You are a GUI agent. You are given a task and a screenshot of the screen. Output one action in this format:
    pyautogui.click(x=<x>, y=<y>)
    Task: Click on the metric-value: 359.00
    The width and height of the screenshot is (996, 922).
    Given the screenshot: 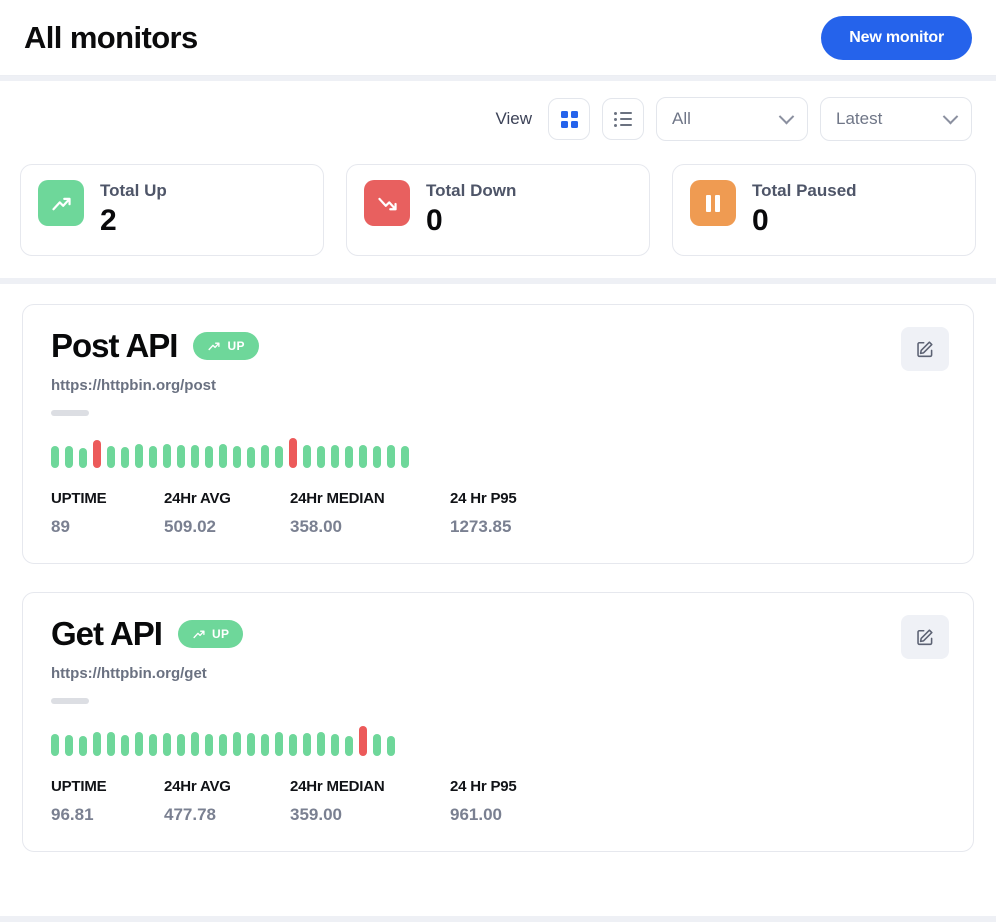 What is the action you would take?
    pyautogui.click(x=316, y=814)
    